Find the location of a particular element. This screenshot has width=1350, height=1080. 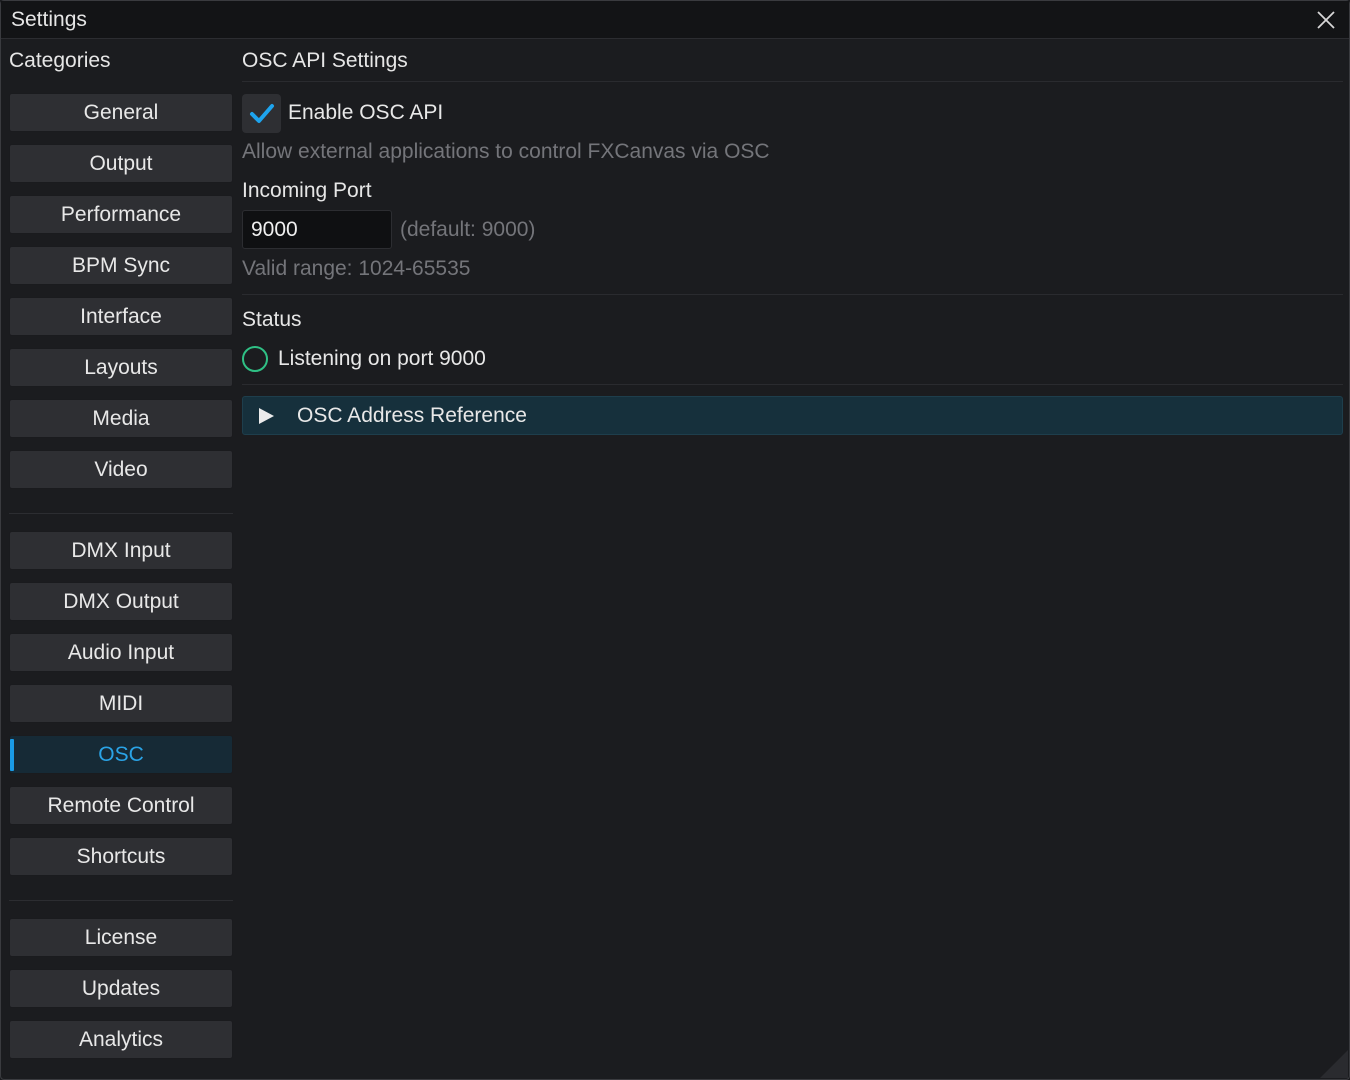

category-media: Media is located at coordinates (121, 418).